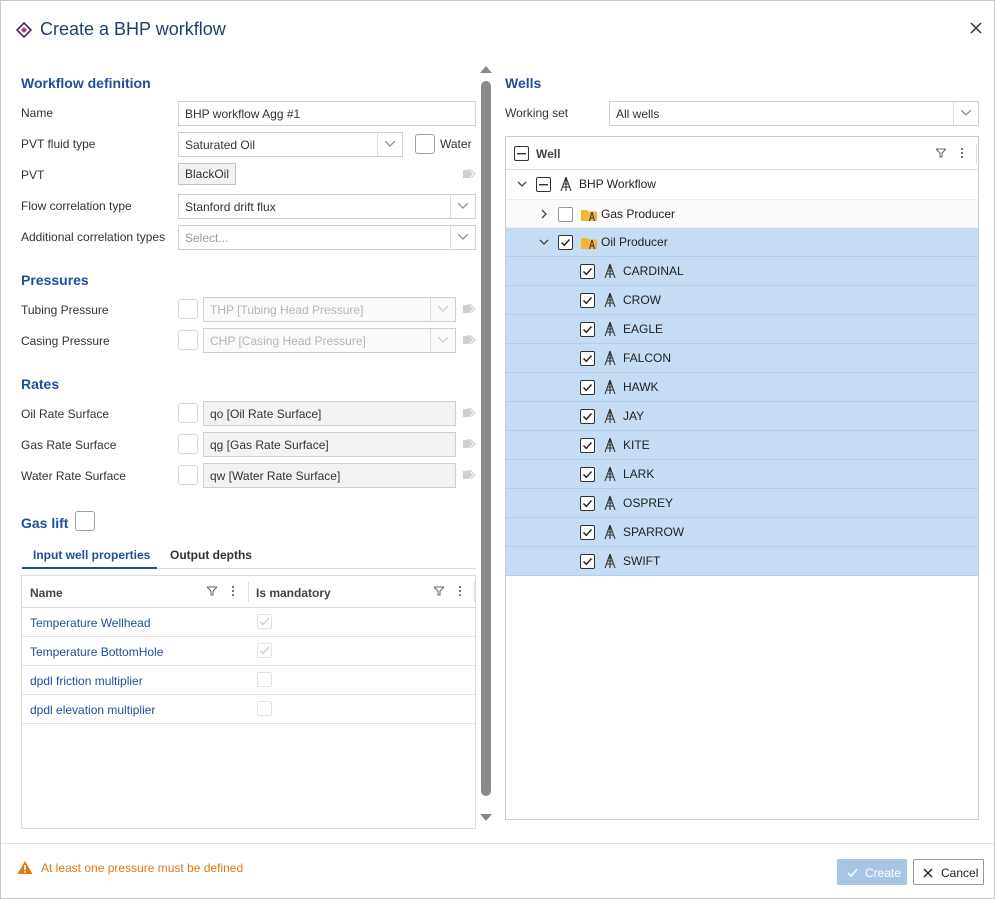 This screenshot has height=899, width=995. I want to click on tubing-pressure-label: Tubing Pressure, so click(65, 310).